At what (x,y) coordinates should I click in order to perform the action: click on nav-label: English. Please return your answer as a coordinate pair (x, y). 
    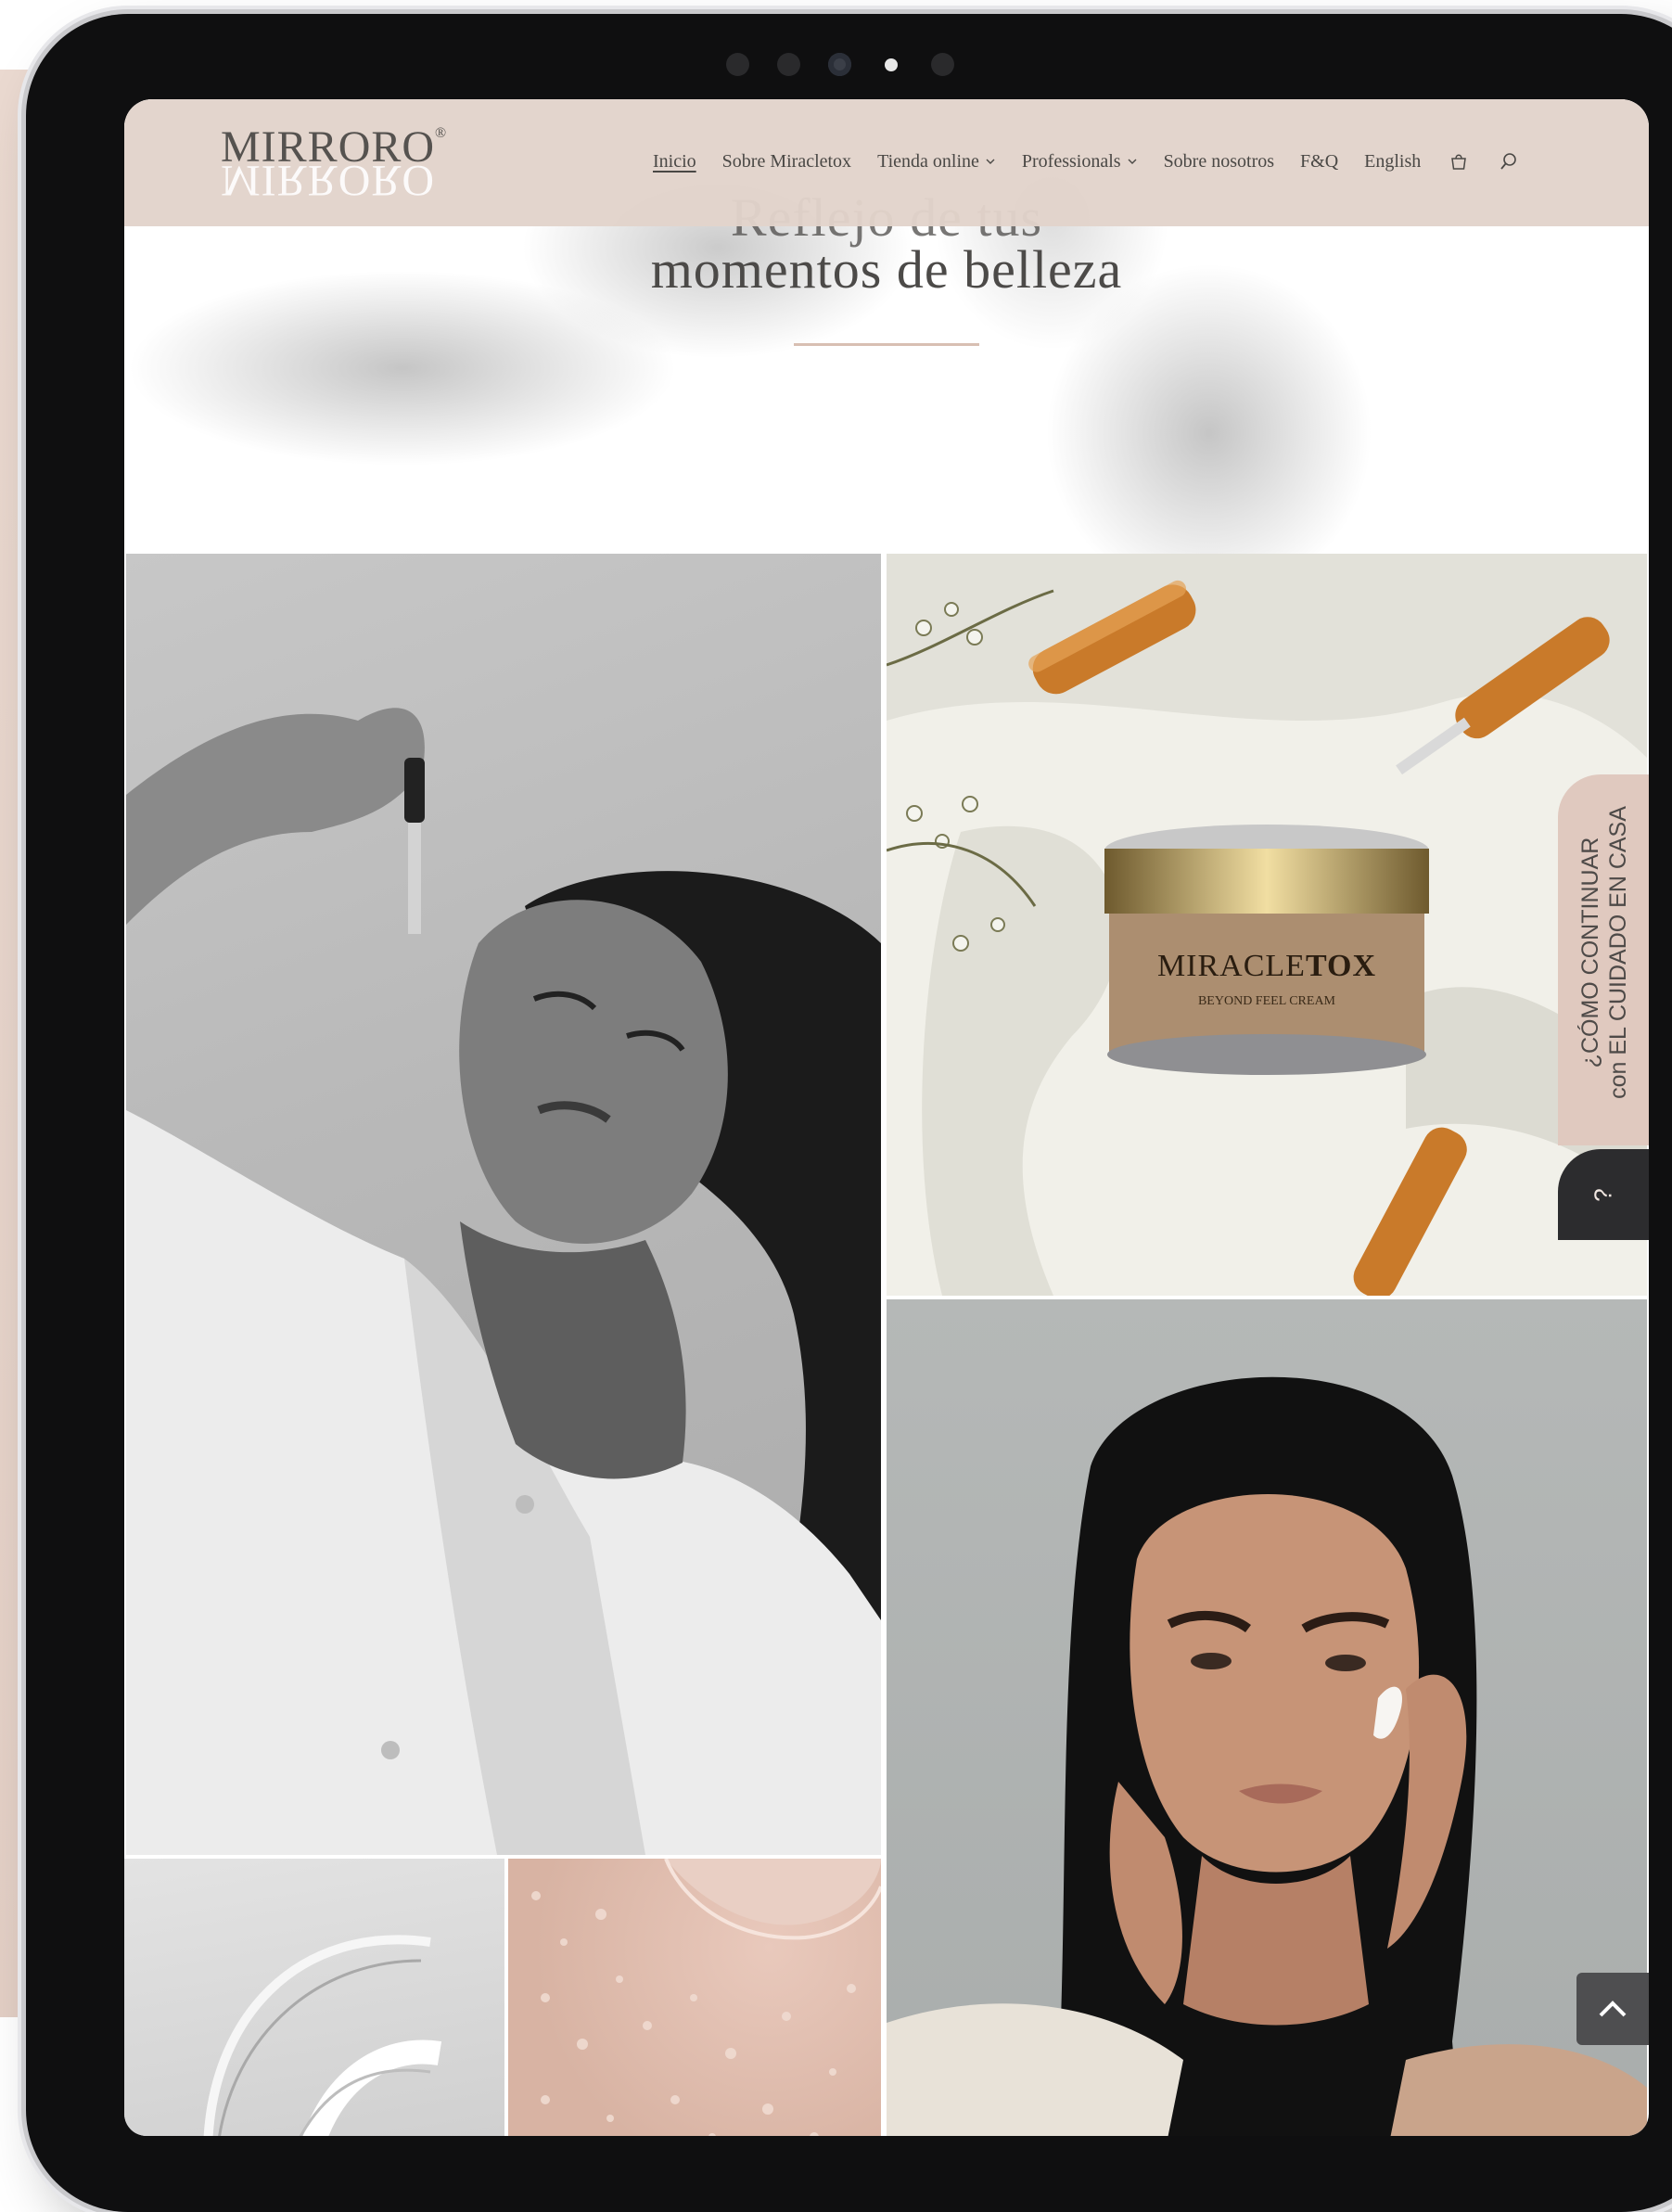
    Looking at the image, I should click on (1393, 161).